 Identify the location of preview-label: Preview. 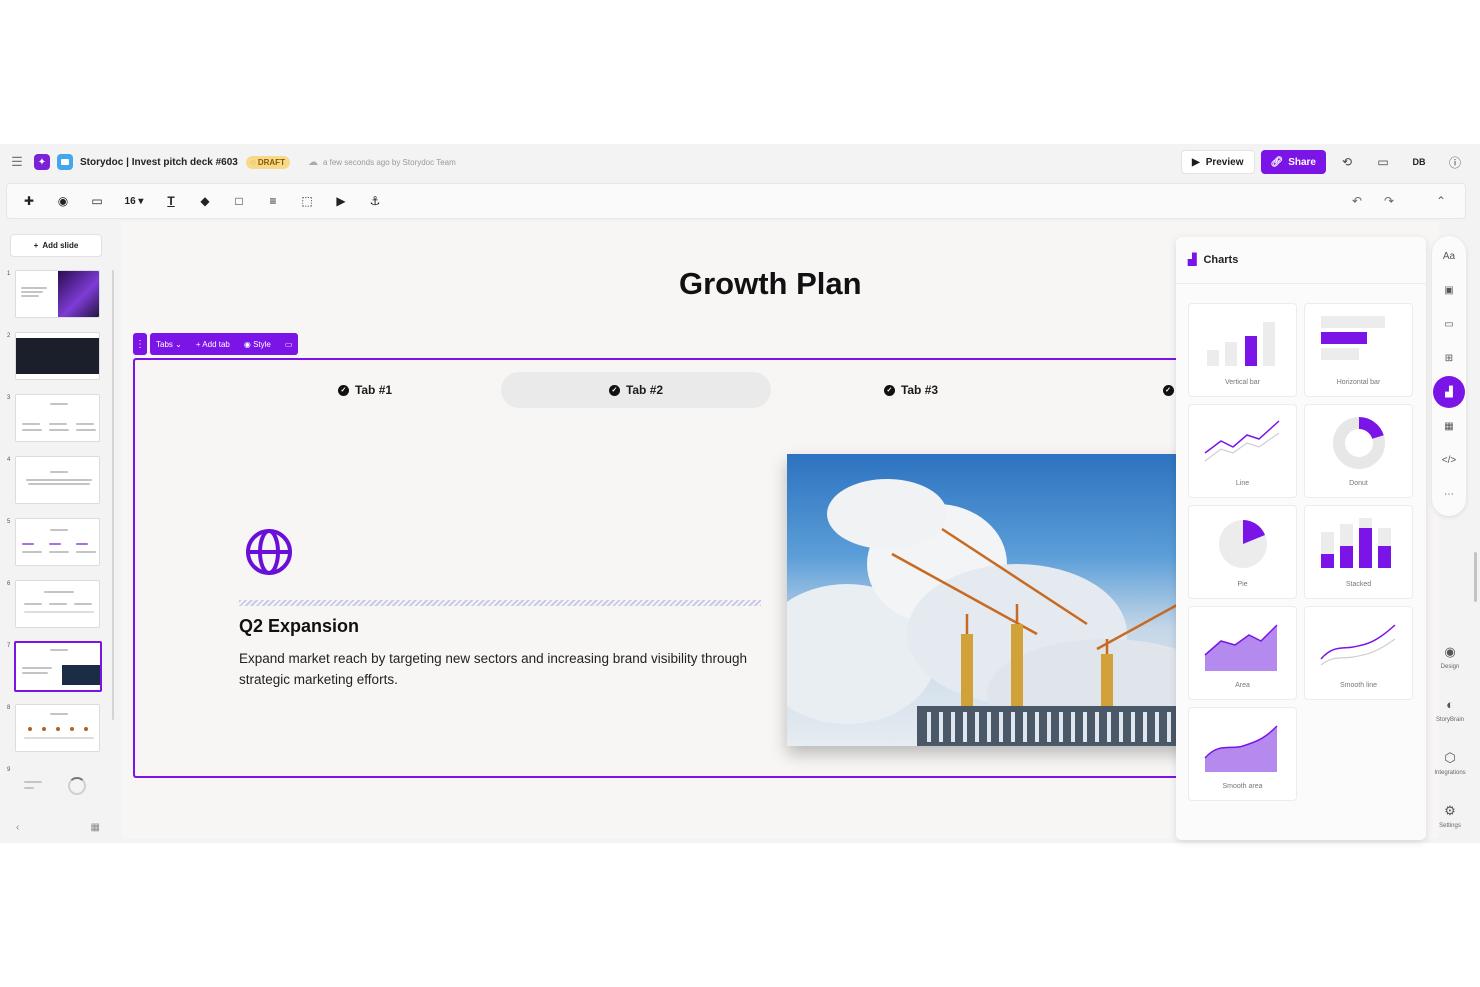
(1224, 162).